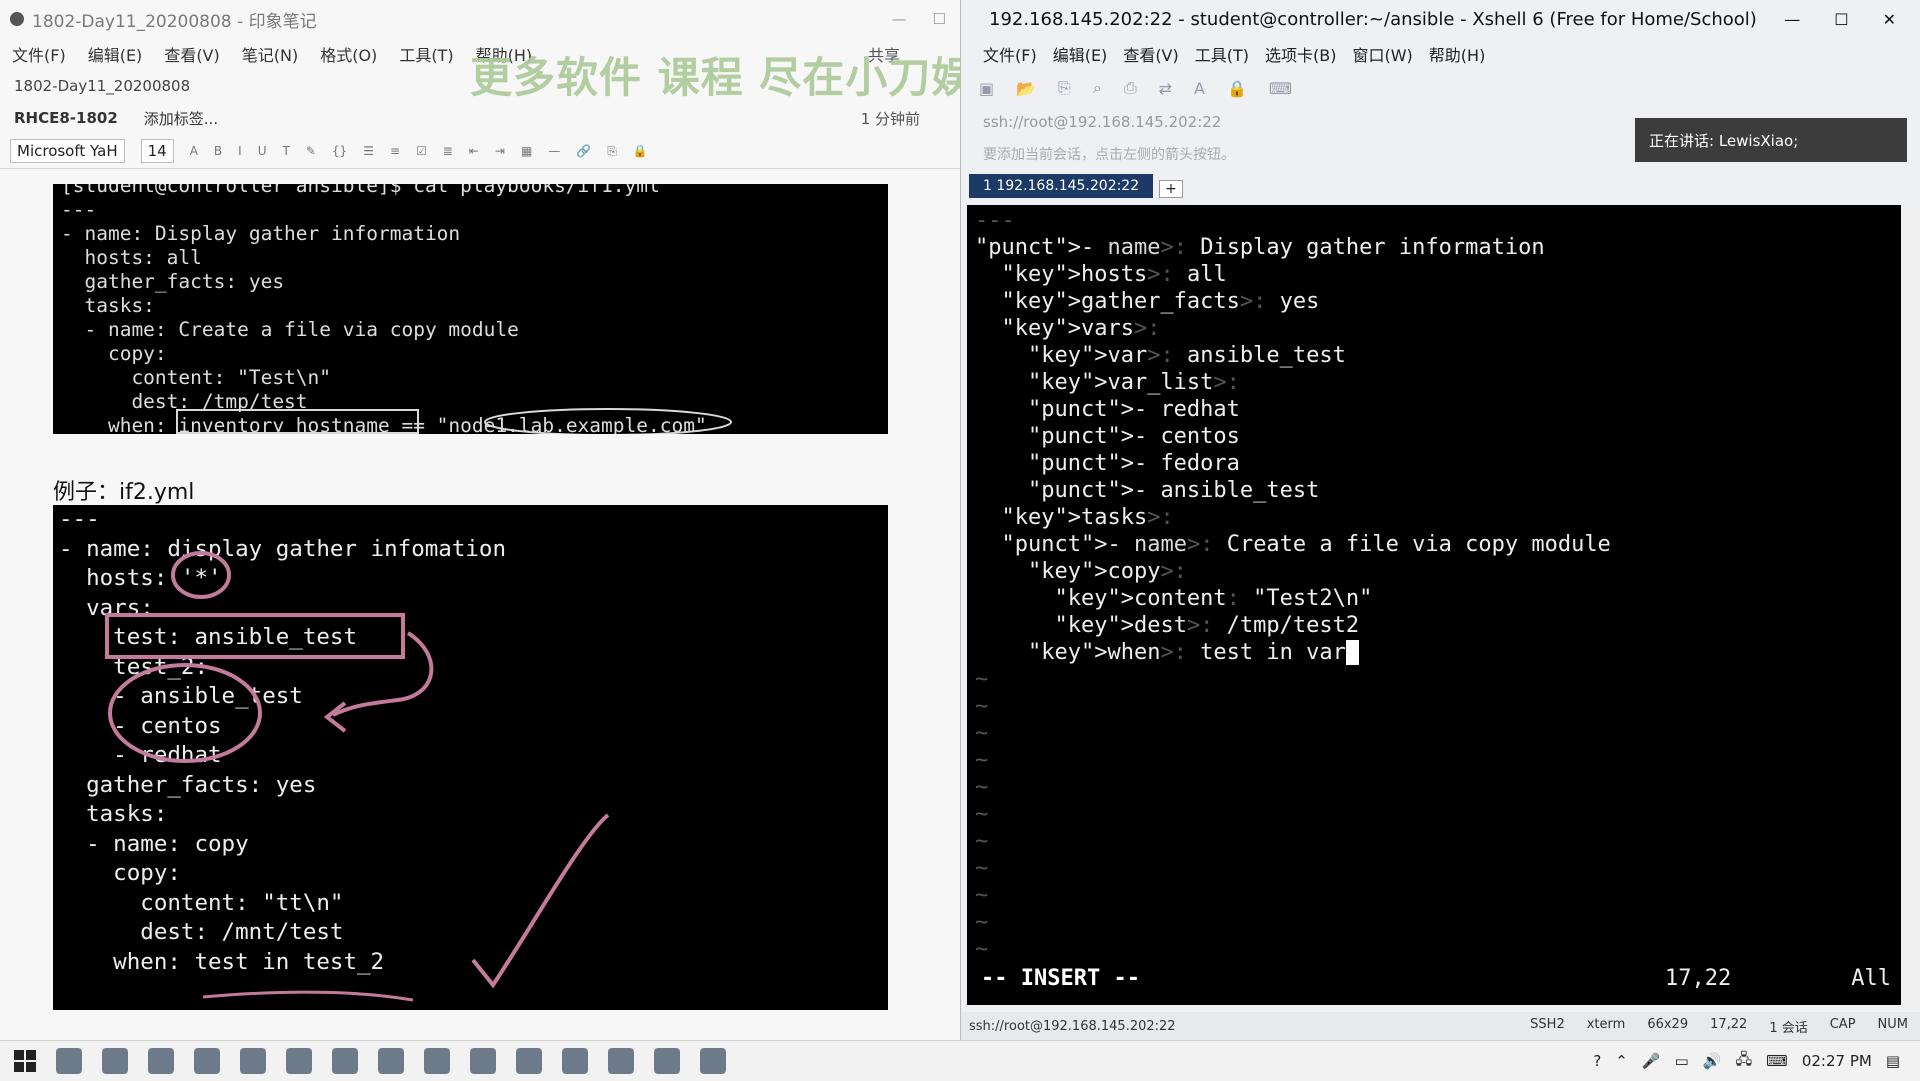 The image size is (1920, 1081). I want to click on bold-icon: B, so click(218, 151).